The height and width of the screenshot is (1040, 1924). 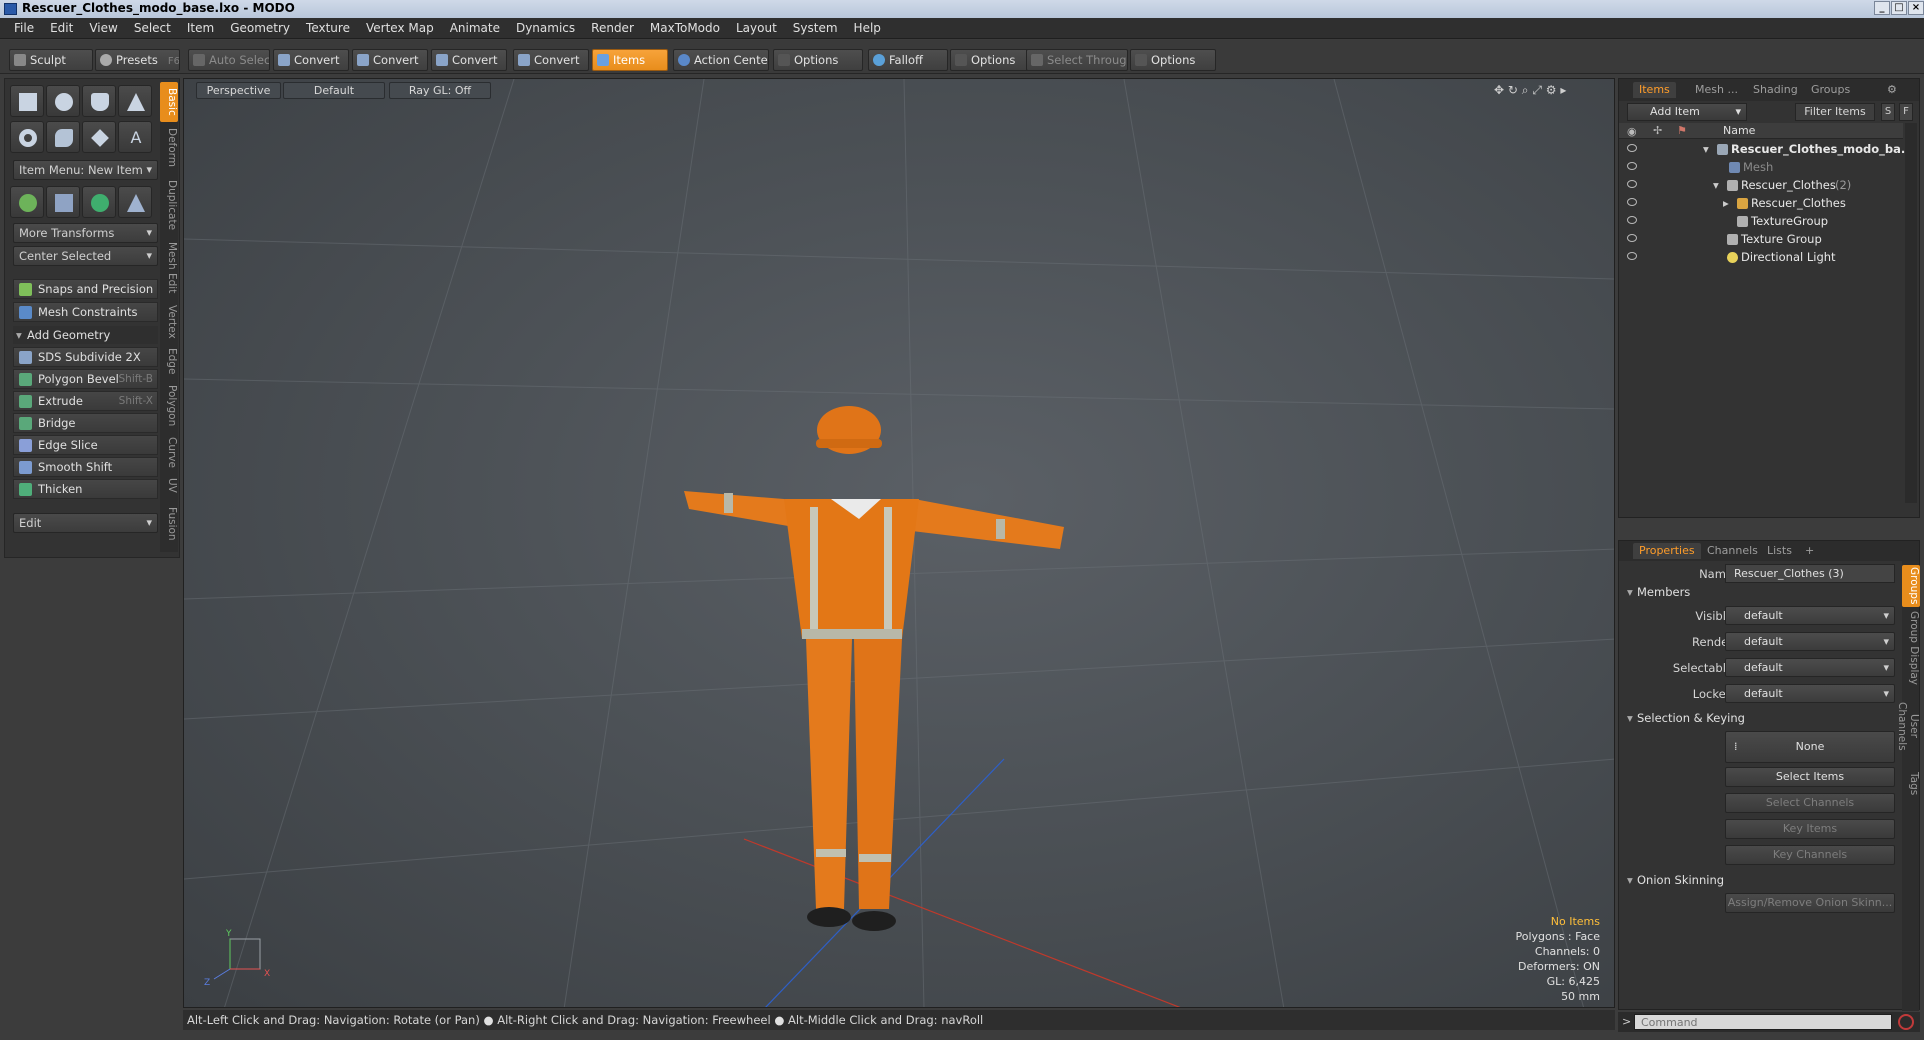 What do you see at coordinates (51, 60) in the screenshot?
I see `sculpt-button: Sculpt` at bounding box center [51, 60].